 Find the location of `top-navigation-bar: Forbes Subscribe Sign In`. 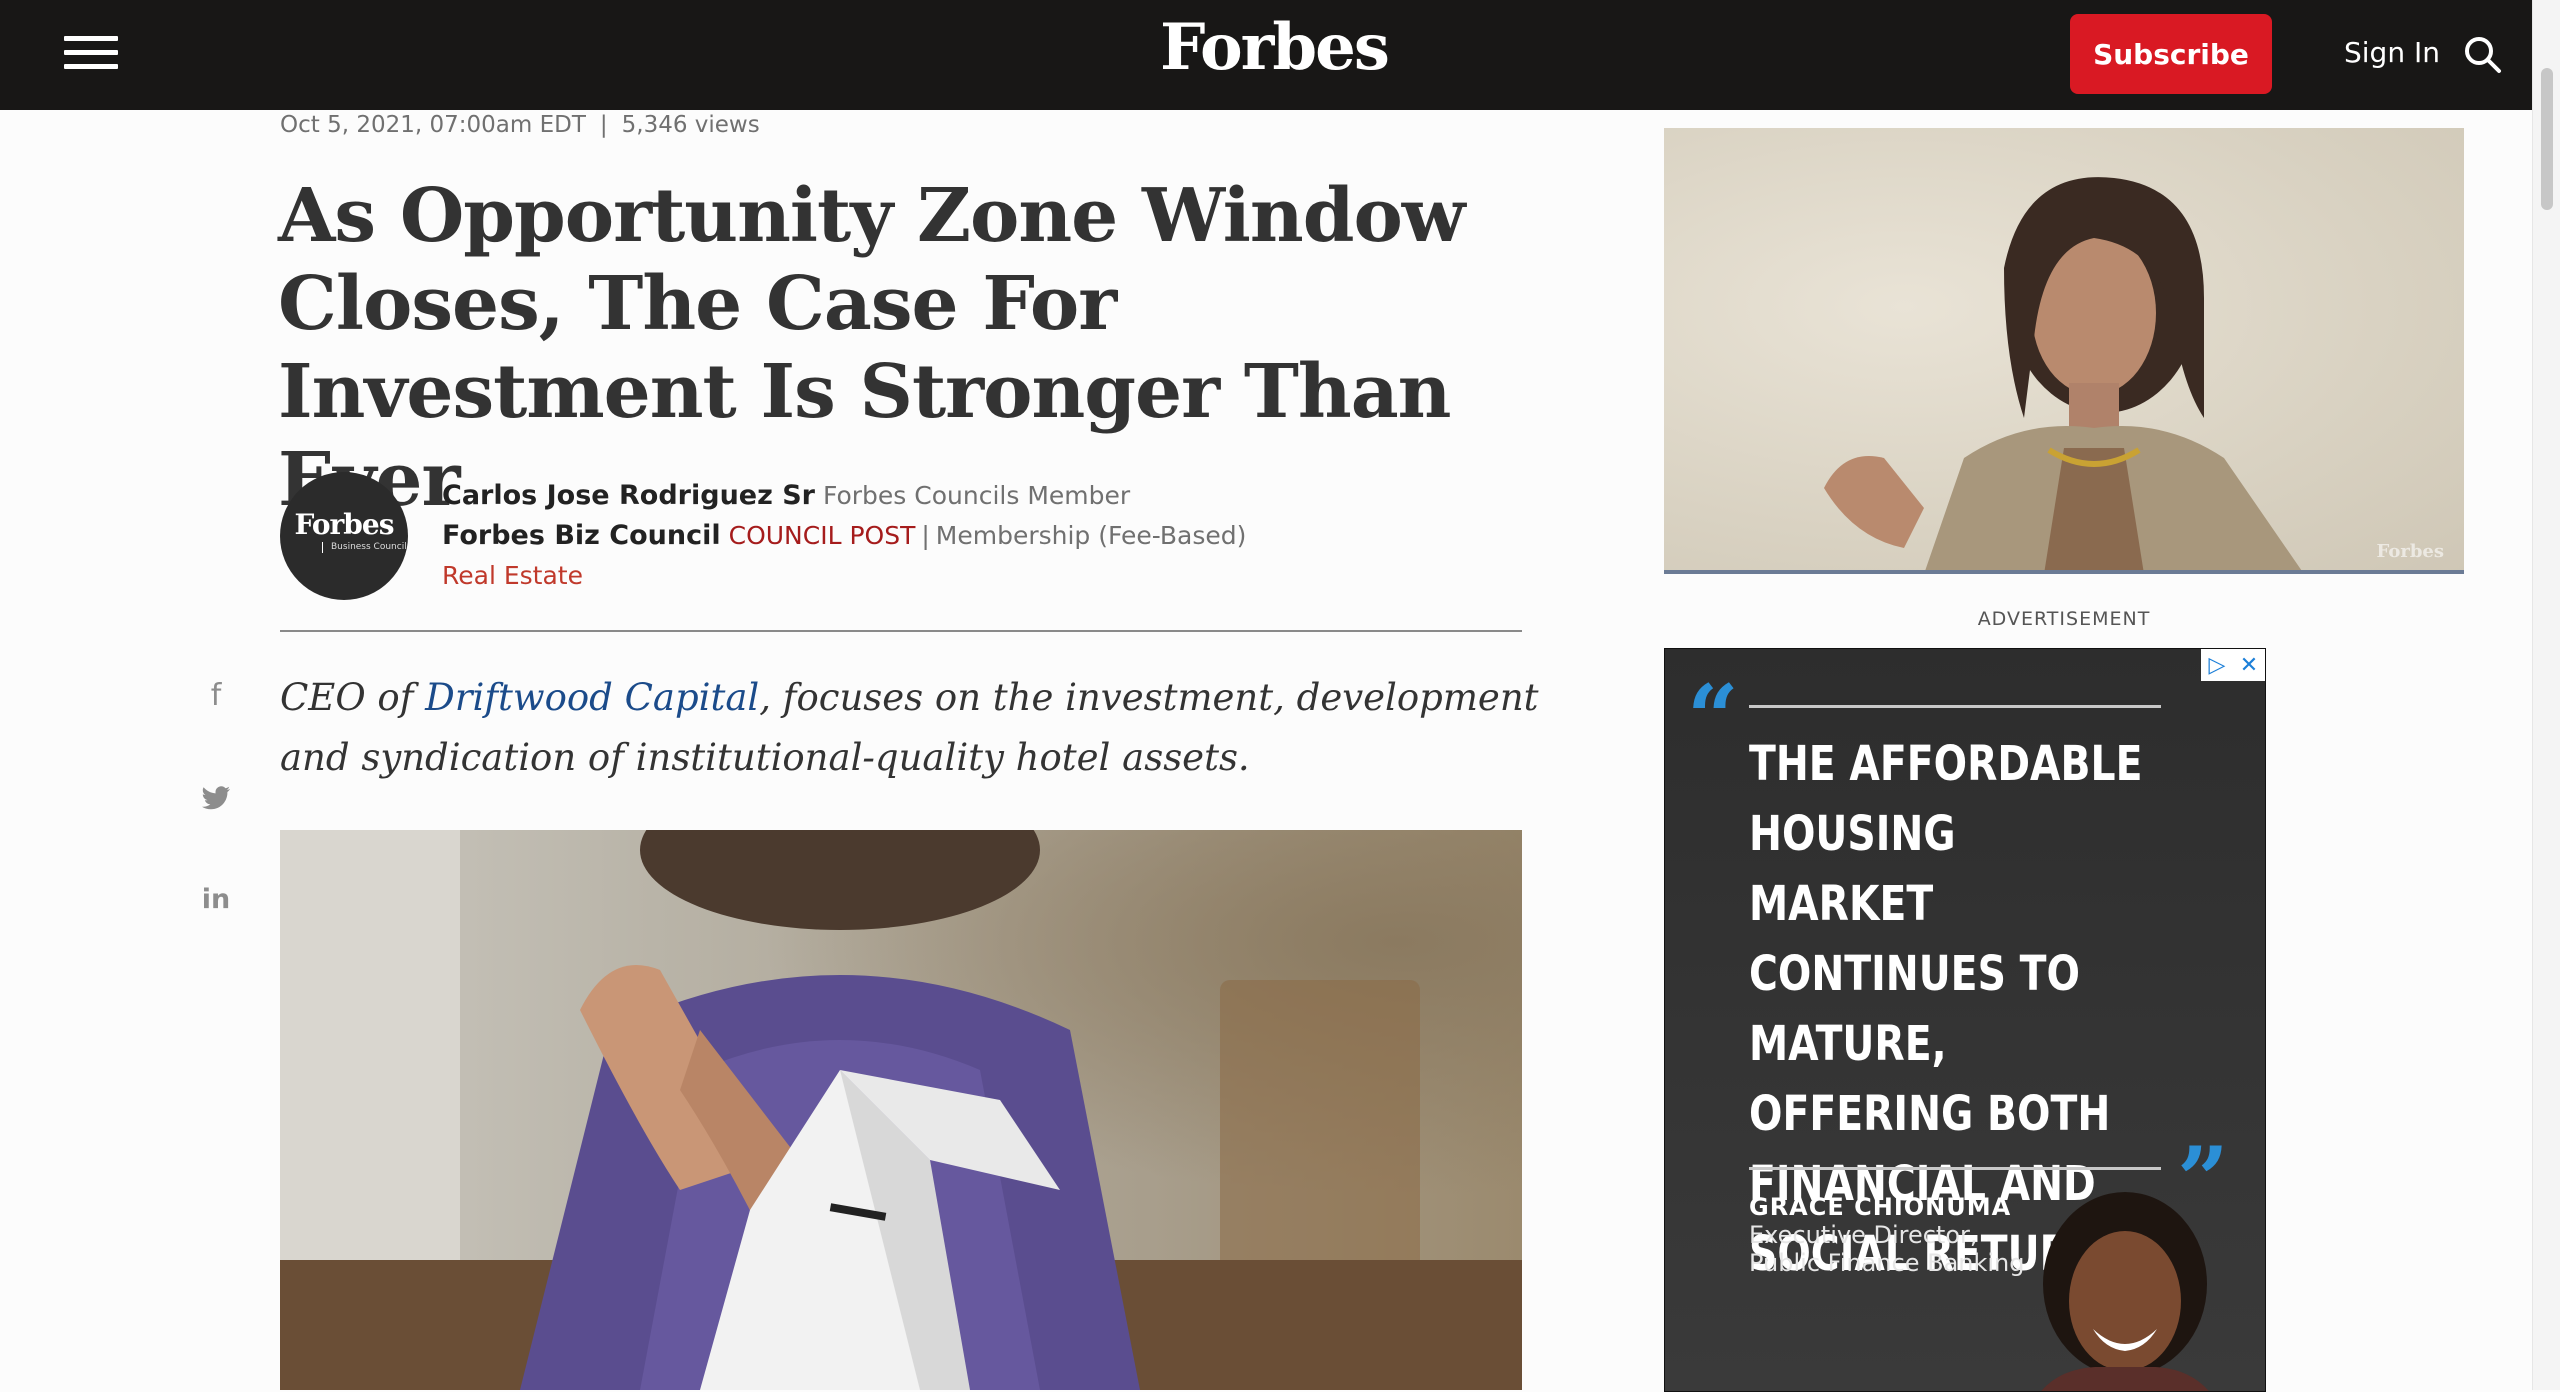

top-navigation-bar: Forbes Subscribe Sign In is located at coordinates (1266, 55).